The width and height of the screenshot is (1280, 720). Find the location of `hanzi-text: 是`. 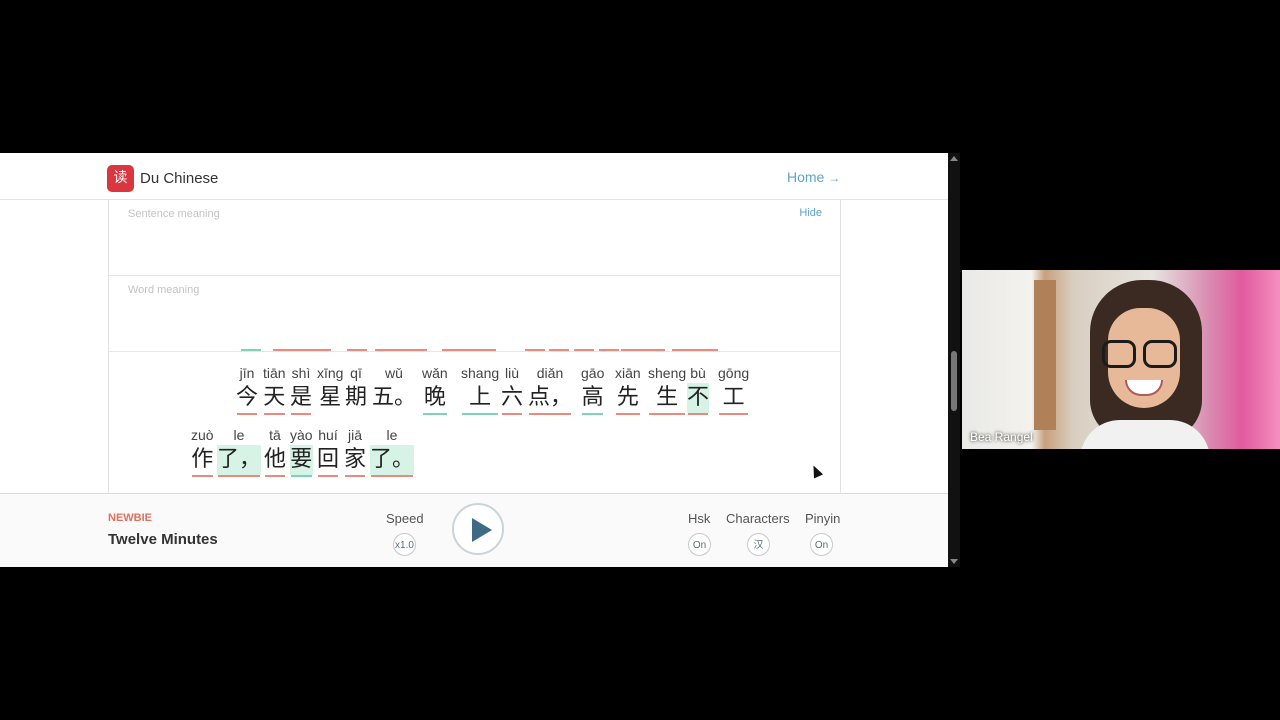

hanzi-text: 是 is located at coordinates (301, 397).